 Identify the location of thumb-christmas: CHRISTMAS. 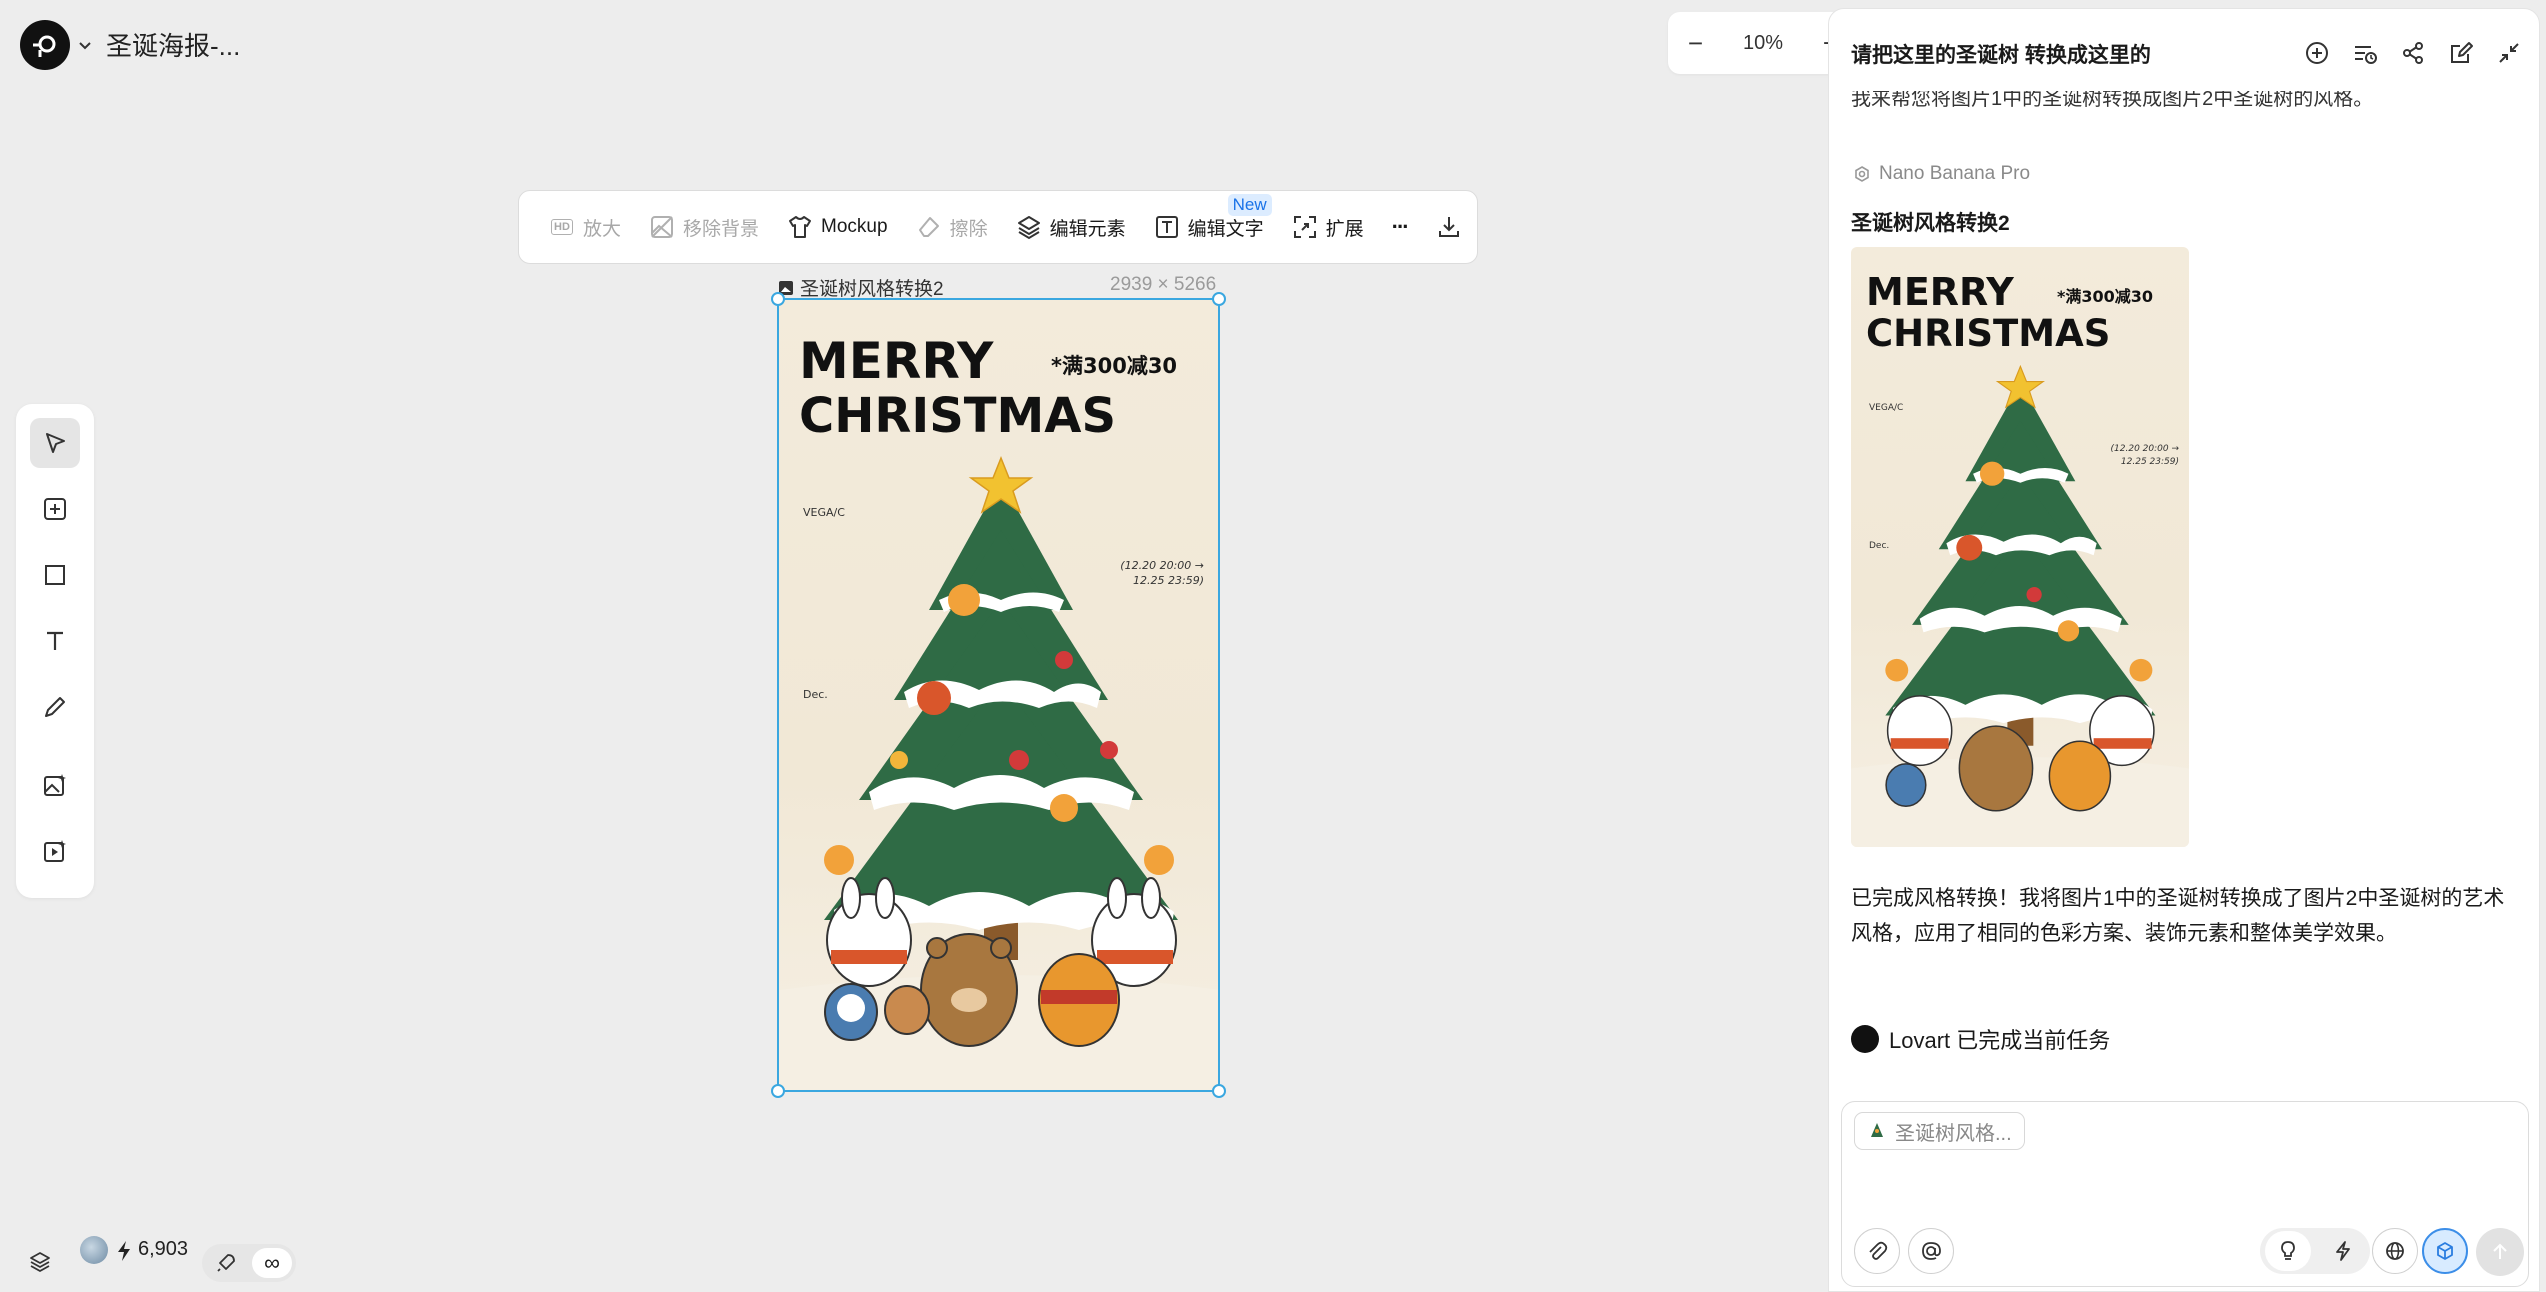
(1988, 333).